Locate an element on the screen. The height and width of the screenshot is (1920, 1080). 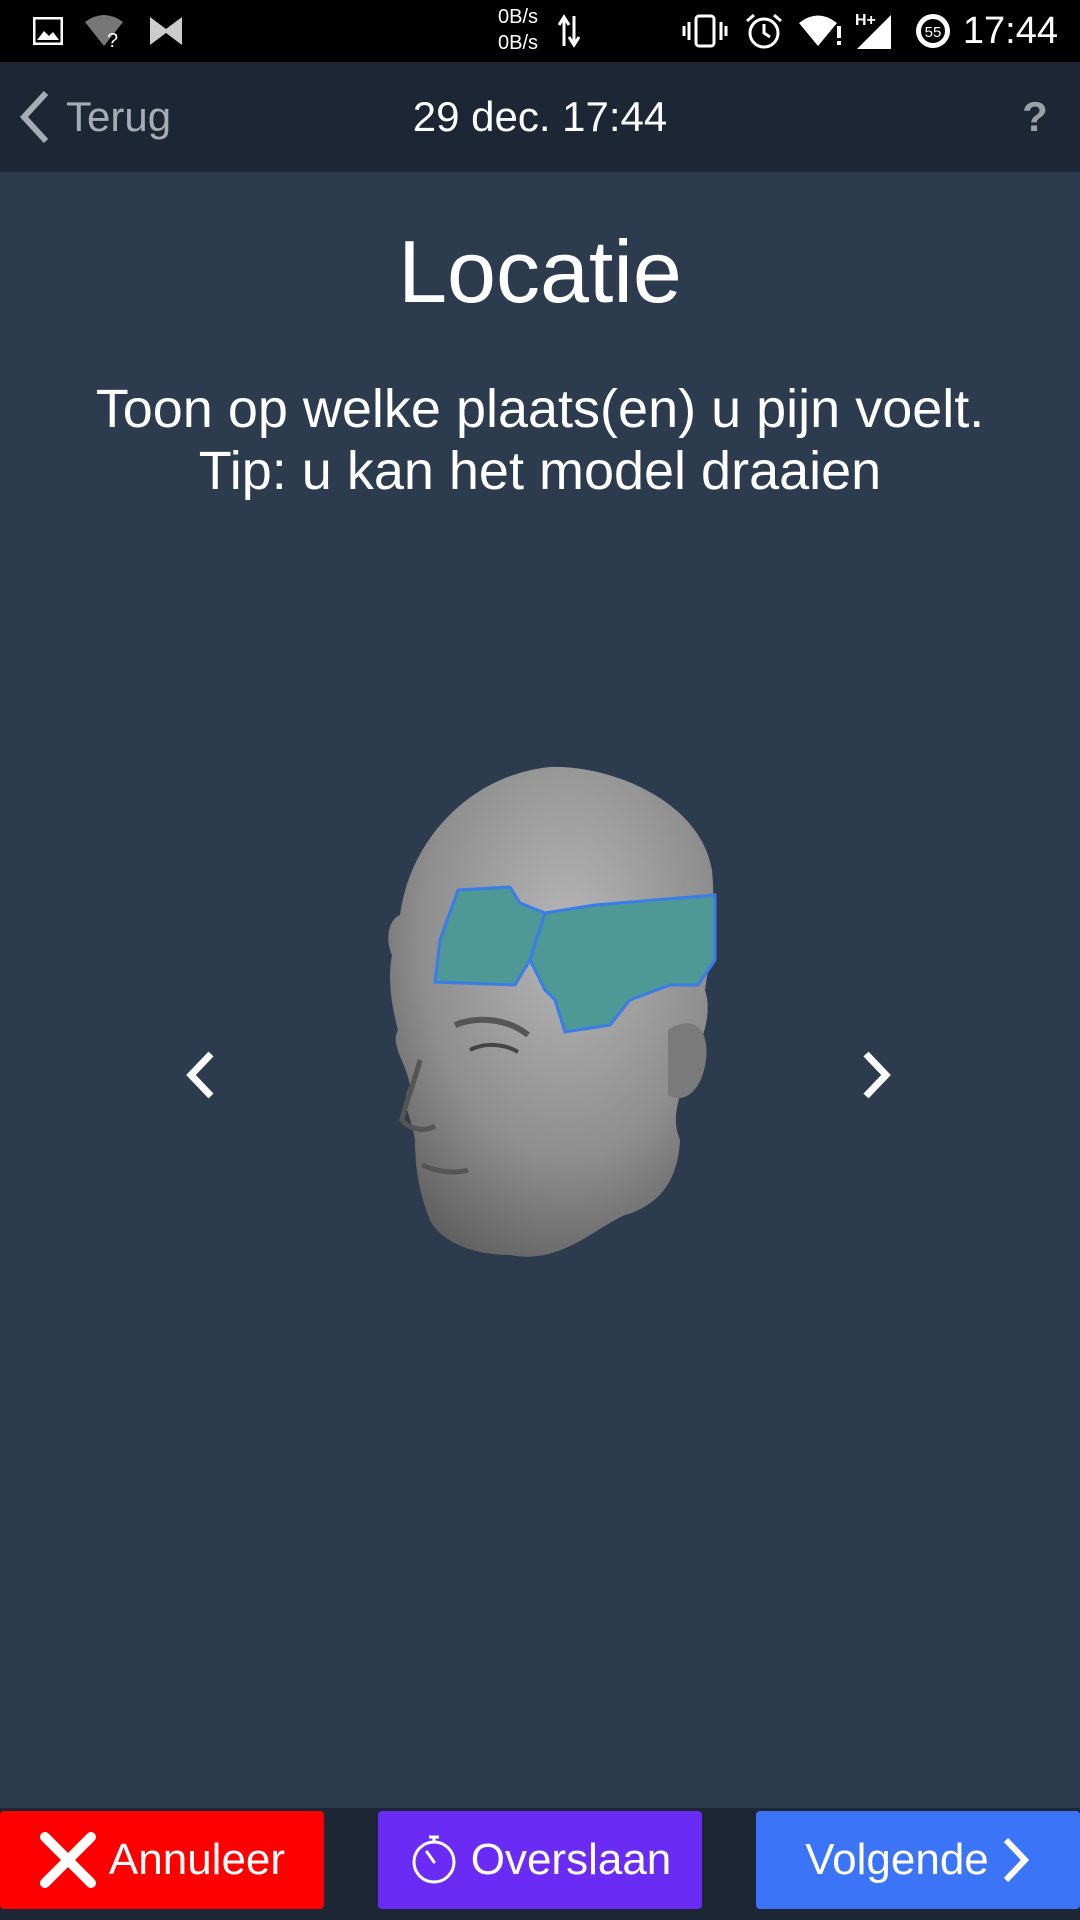
page-date-title: 29 dec. 17:44 is located at coordinates (540, 116).